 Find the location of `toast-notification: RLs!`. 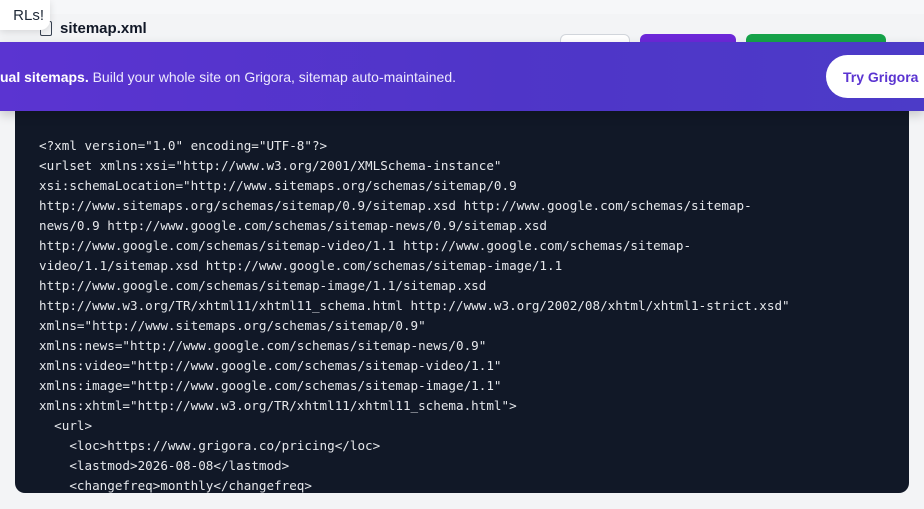

toast-notification: RLs! is located at coordinates (25, 15).